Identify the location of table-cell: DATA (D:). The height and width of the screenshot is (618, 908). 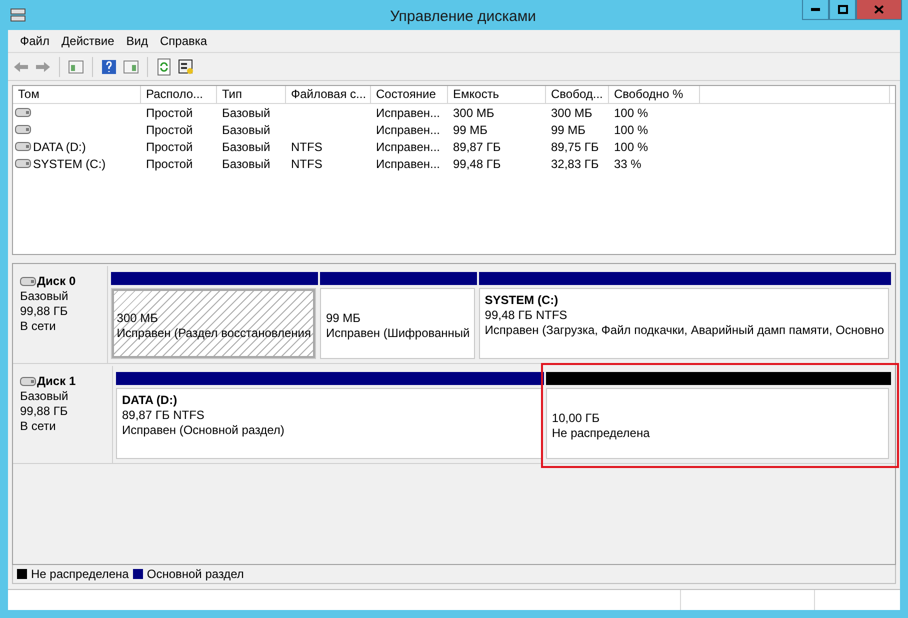
(59, 147).